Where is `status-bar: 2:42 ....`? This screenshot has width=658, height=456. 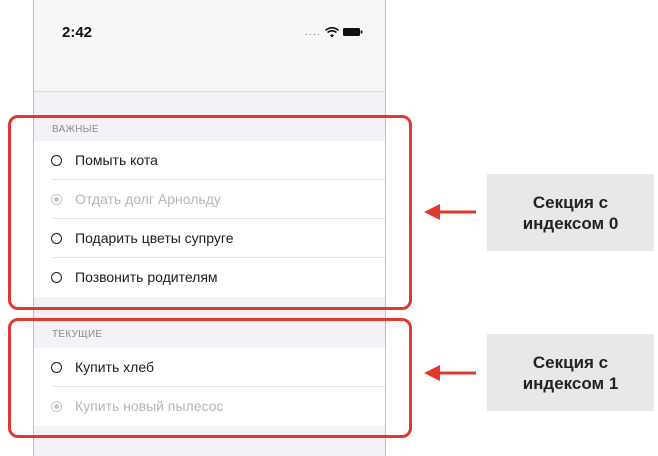
status-bar: 2:42 .... is located at coordinates (209, 46).